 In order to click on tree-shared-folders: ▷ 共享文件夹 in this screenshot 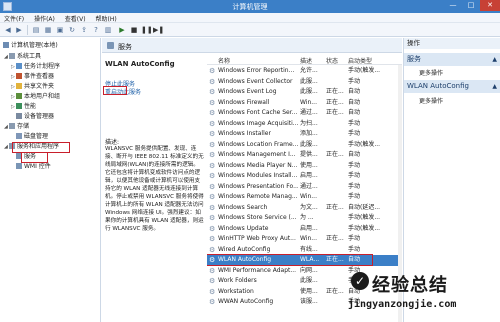, I will do `click(32, 86)`.